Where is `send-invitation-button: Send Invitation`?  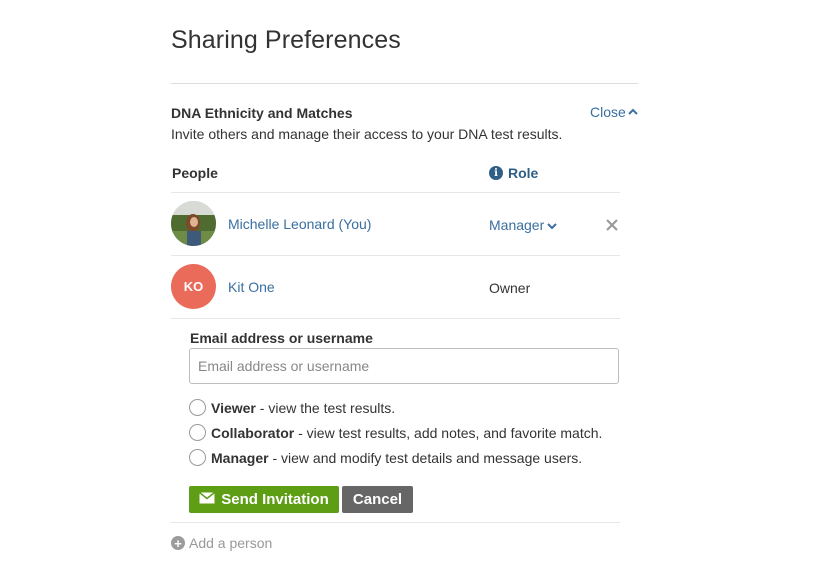
send-invitation-button: Send Invitation is located at coordinates (264, 499).